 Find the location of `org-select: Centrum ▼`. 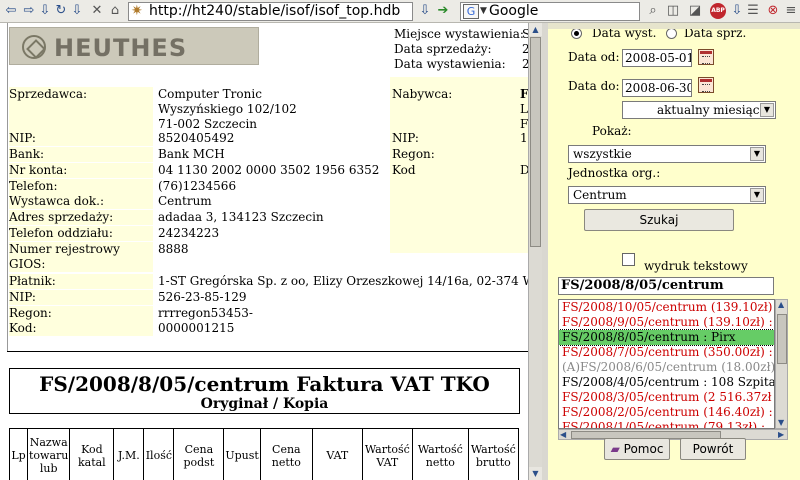

org-select: Centrum ▼ is located at coordinates (667, 195).